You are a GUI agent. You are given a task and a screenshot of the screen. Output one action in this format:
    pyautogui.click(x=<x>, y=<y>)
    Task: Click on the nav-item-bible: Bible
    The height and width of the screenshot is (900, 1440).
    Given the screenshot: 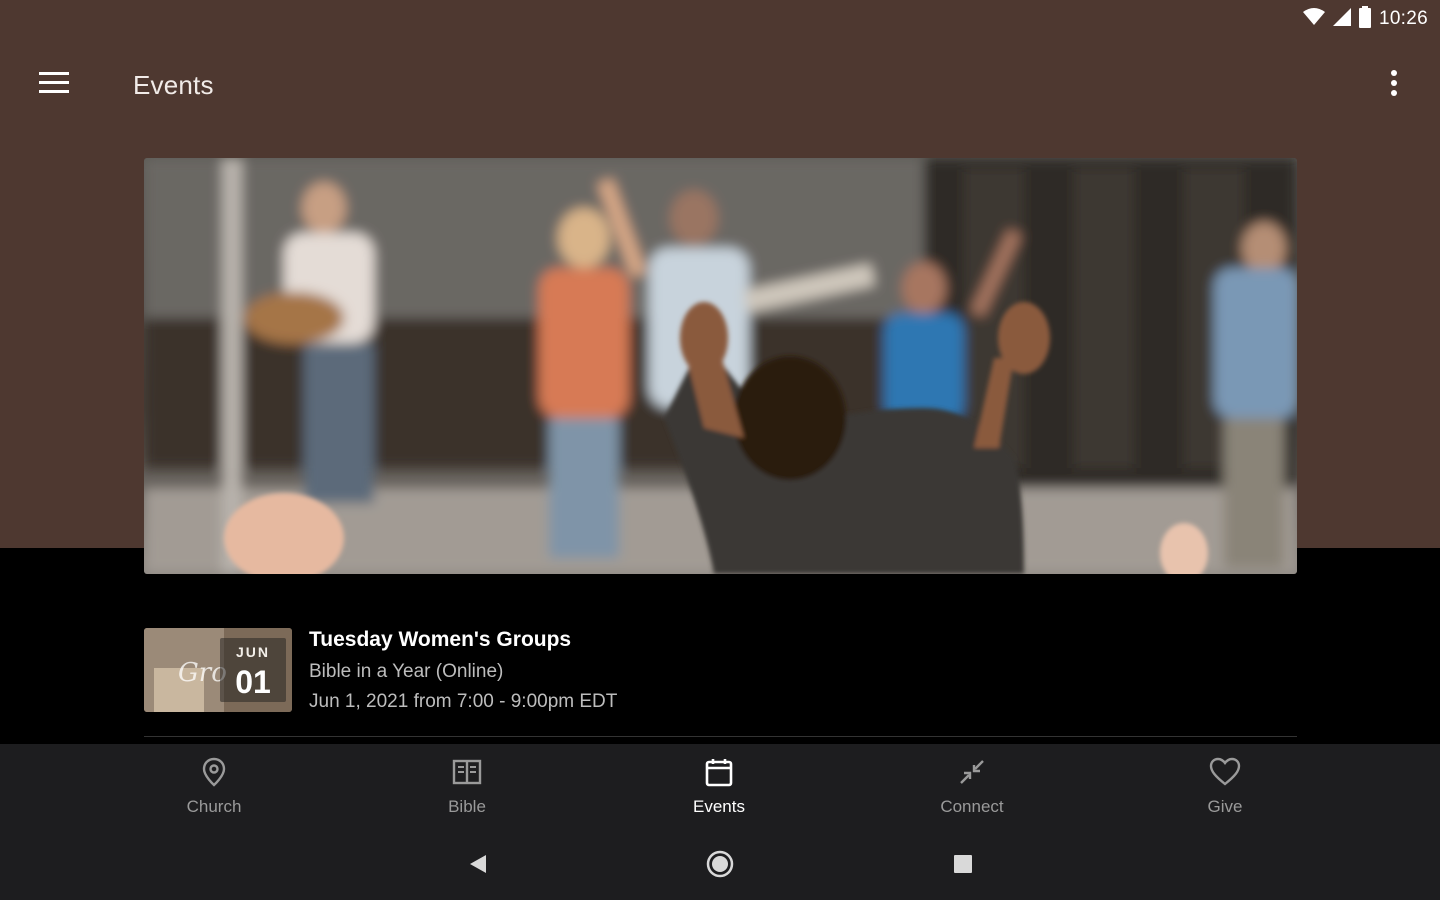 What is the action you would take?
    pyautogui.click(x=467, y=785)
    